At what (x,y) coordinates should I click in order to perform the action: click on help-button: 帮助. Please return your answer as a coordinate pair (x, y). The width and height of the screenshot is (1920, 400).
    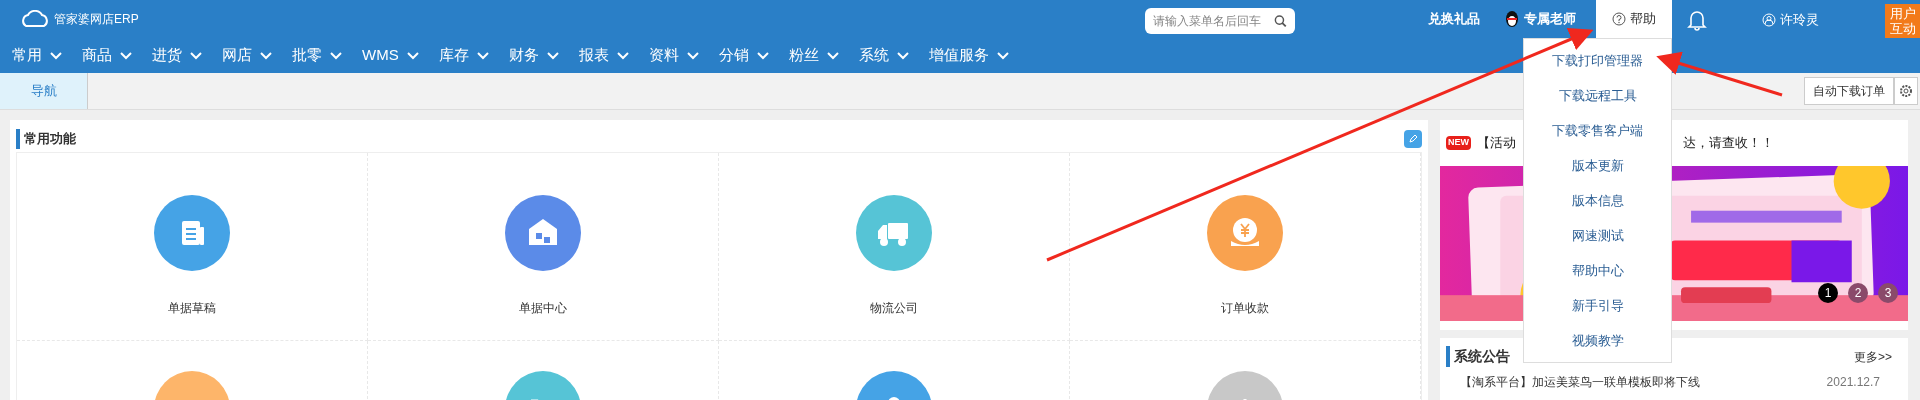
    Looking at the image, I should click on (1634, 19).